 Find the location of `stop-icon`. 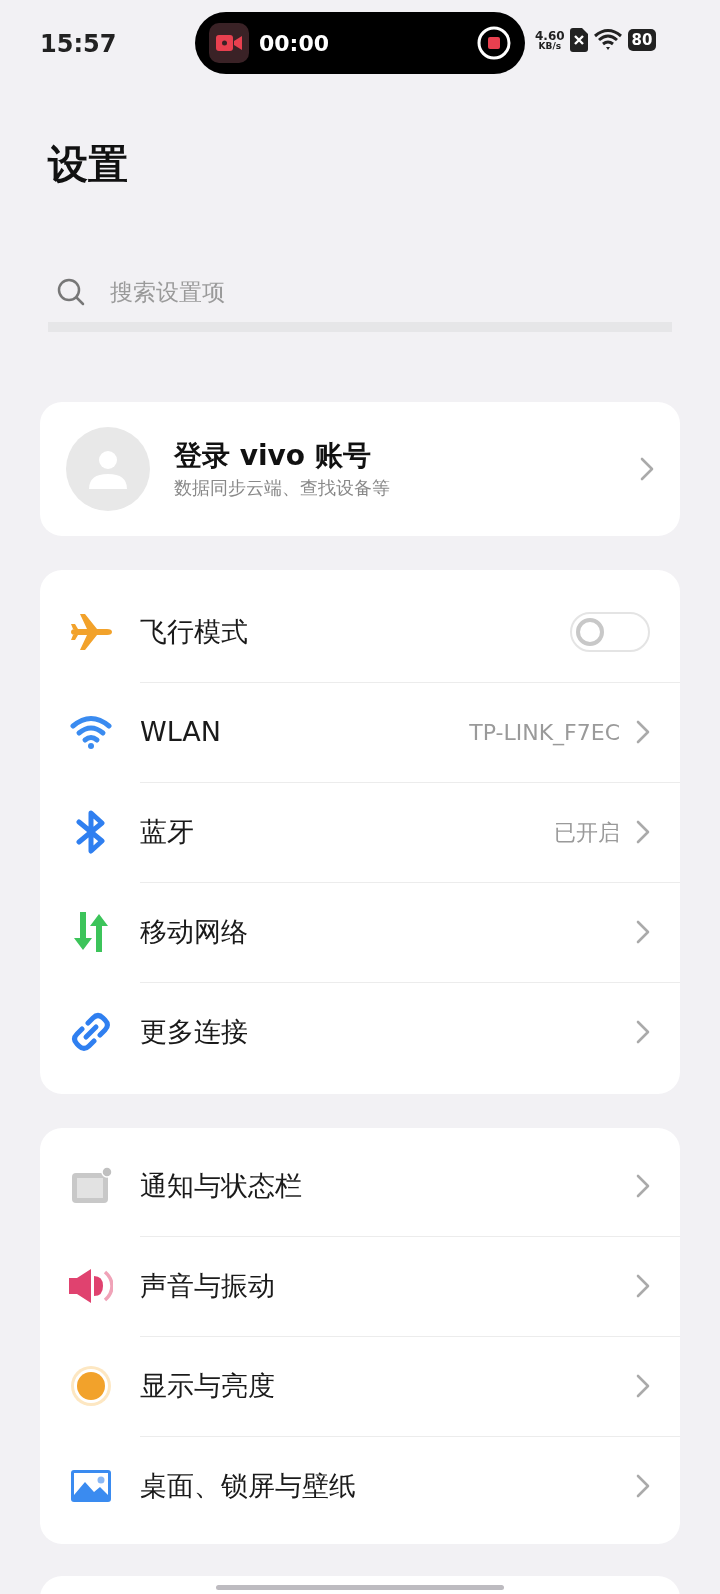

stop-icon is located at coordinates (494, 43).